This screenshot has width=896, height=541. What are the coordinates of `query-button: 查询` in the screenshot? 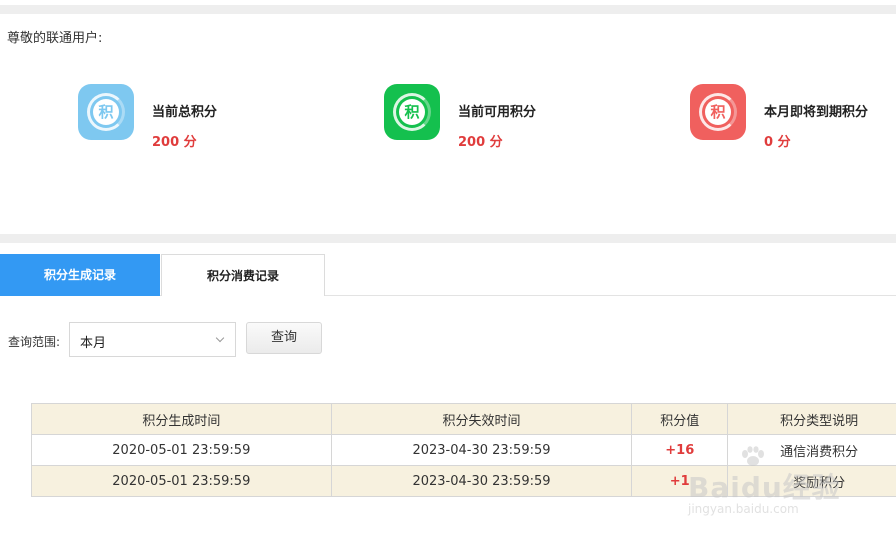 It's located at (284, 338).